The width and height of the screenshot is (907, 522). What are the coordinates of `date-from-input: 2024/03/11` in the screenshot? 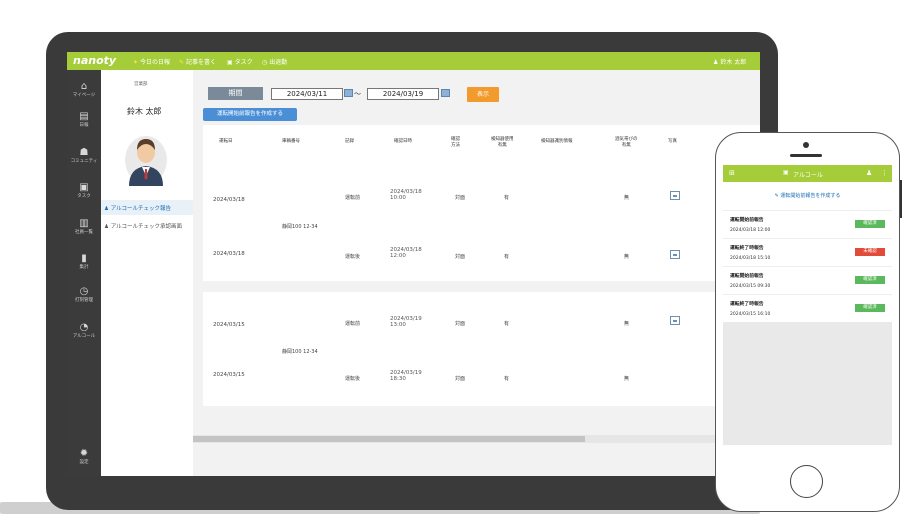 It's located at (307, 94).